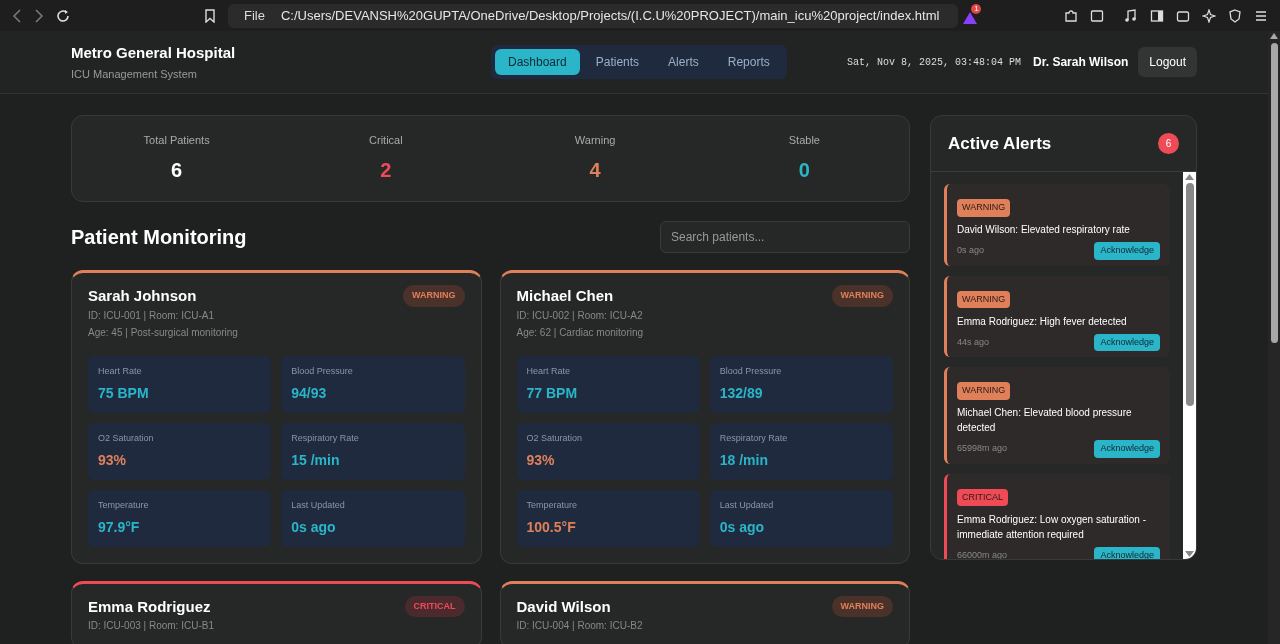 Image resolution: width=1280 pixels, height=644 pixels. Describe the element at coordinates (971, 250) in the screenshot. I see `alert-time: 0s ago` at that location.